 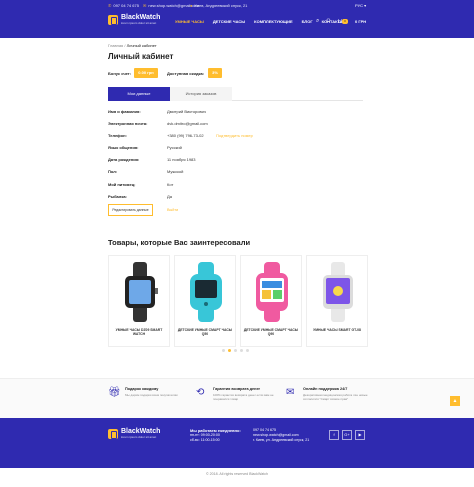 I want to click on arrow-up-icon: ▲, so click(x=455, y=401).